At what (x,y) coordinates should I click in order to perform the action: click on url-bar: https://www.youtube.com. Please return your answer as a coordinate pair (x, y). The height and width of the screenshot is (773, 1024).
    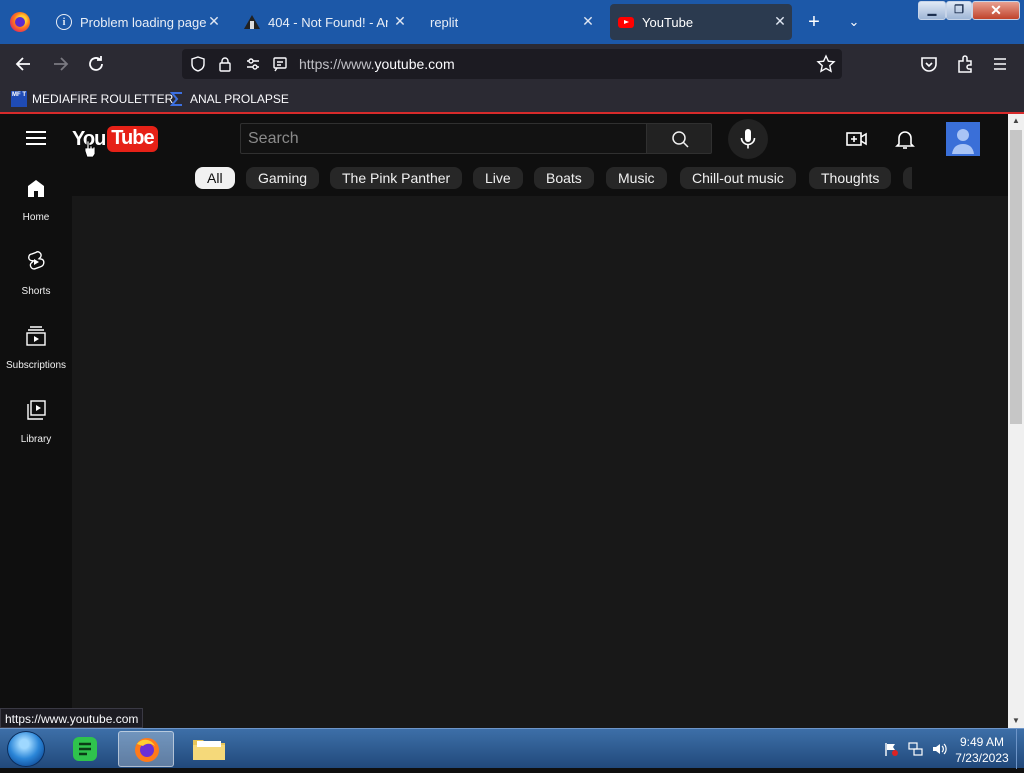
    Looking at the image, I should click on (512, 64).